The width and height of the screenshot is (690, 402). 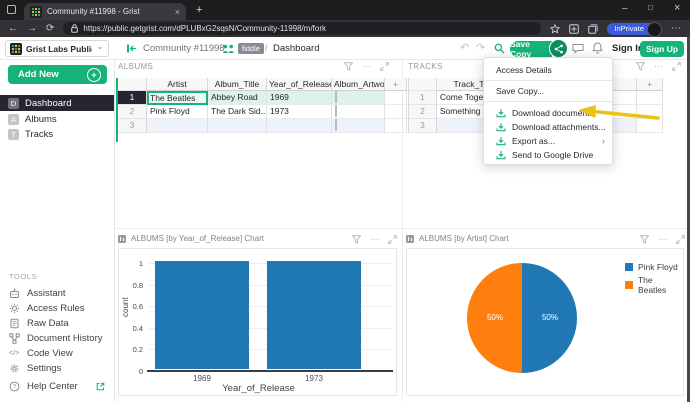 I want to click on selected-cell: The Beatles, so click(x=177, y=98).